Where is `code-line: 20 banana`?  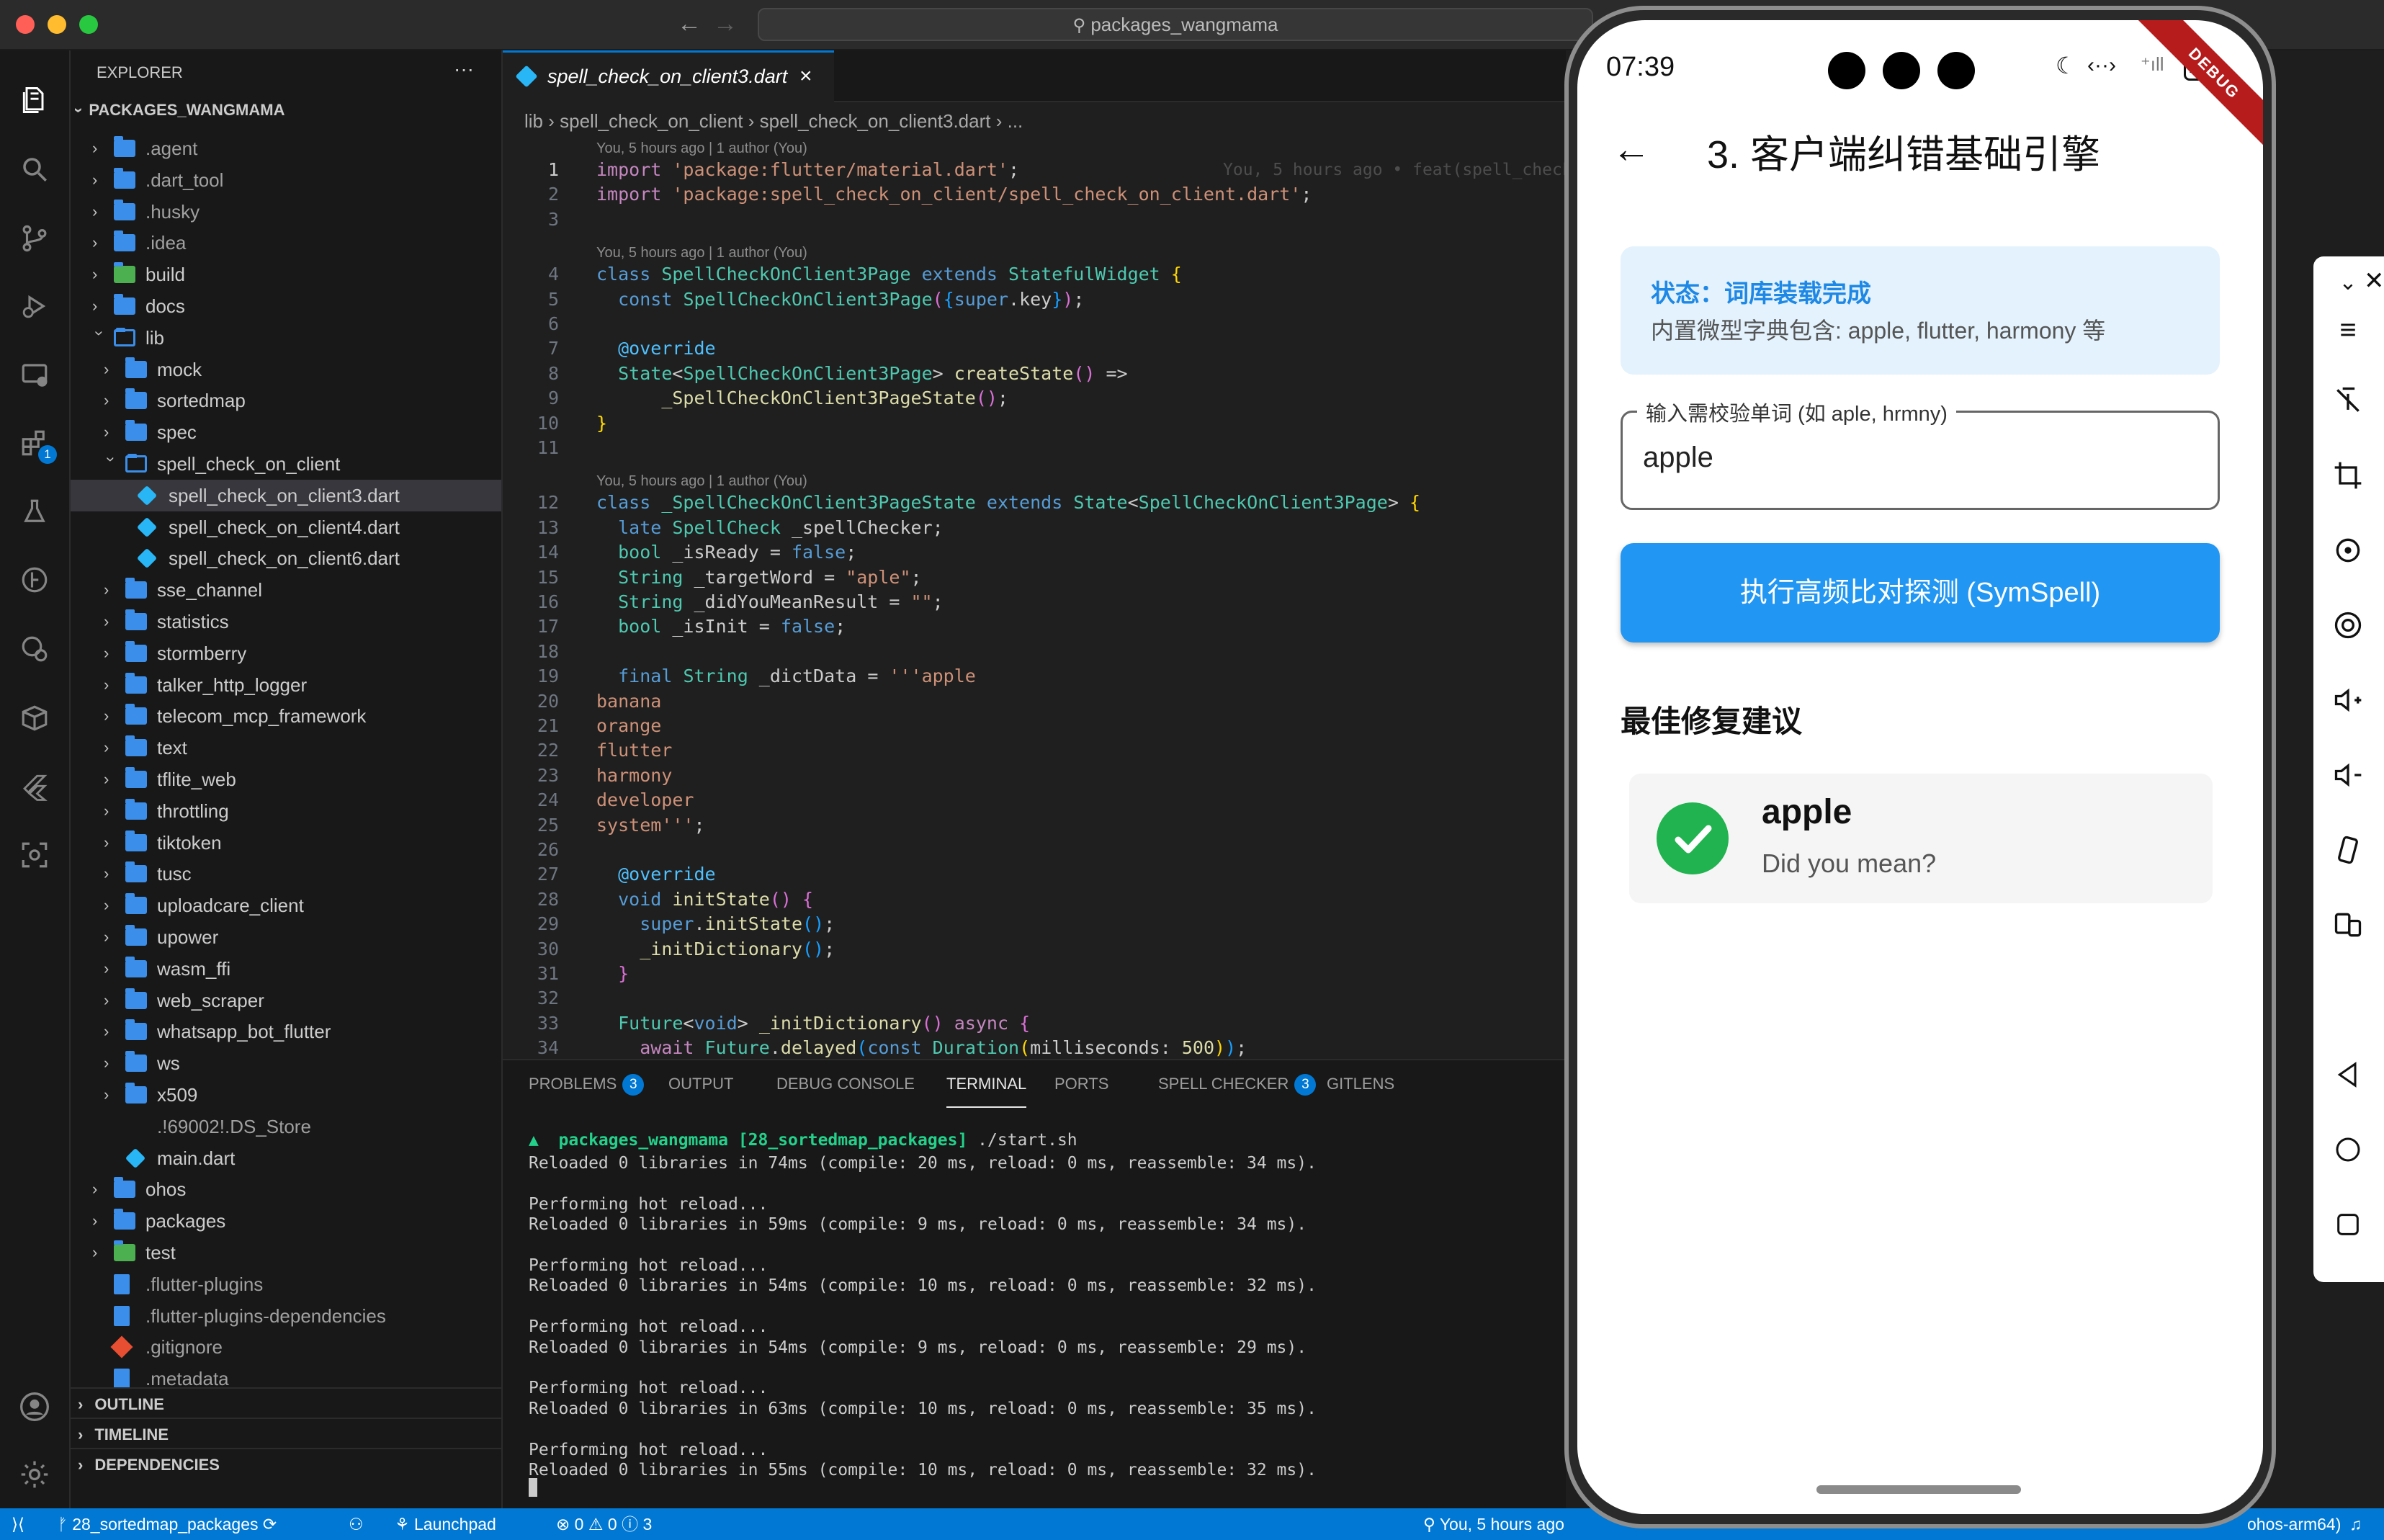
code-line: 20 banana is located at coordinates (1034, 702).